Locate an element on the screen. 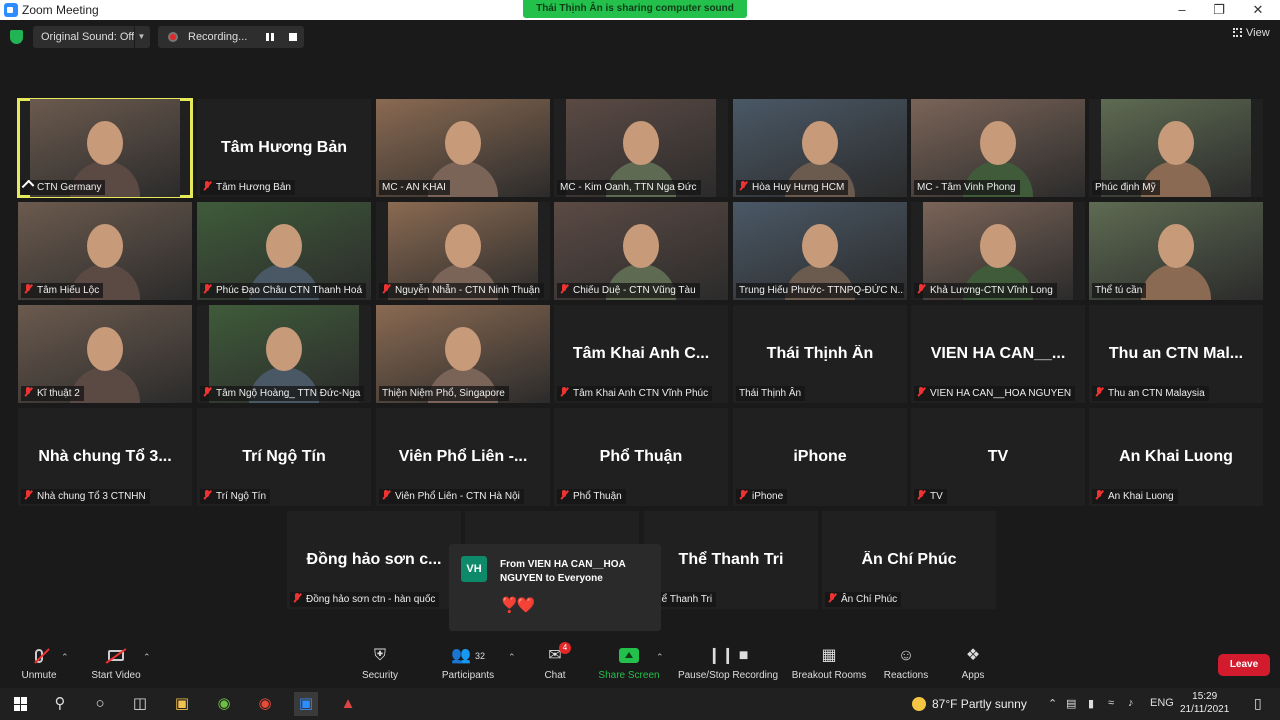  participant-tile: Nhà chung Tổ 3... Nhà chung Tổ 3 CTNHN is located at coordinates (105, 457).